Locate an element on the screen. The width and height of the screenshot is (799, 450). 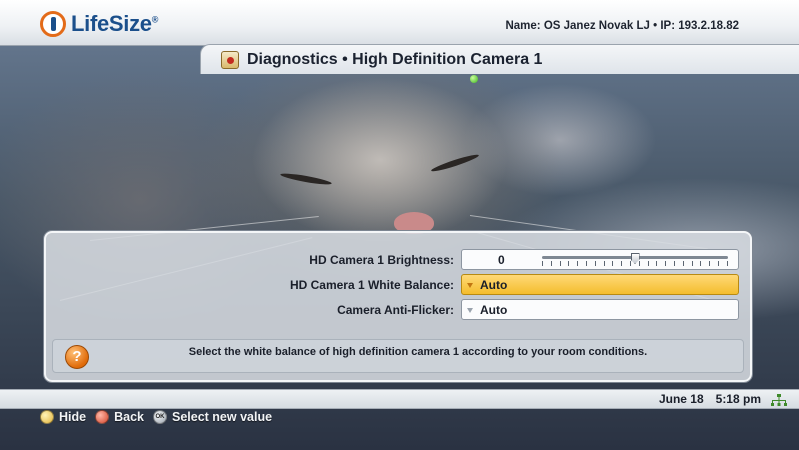
logo-text: LifeSize® is located at coordinates (115, 23).